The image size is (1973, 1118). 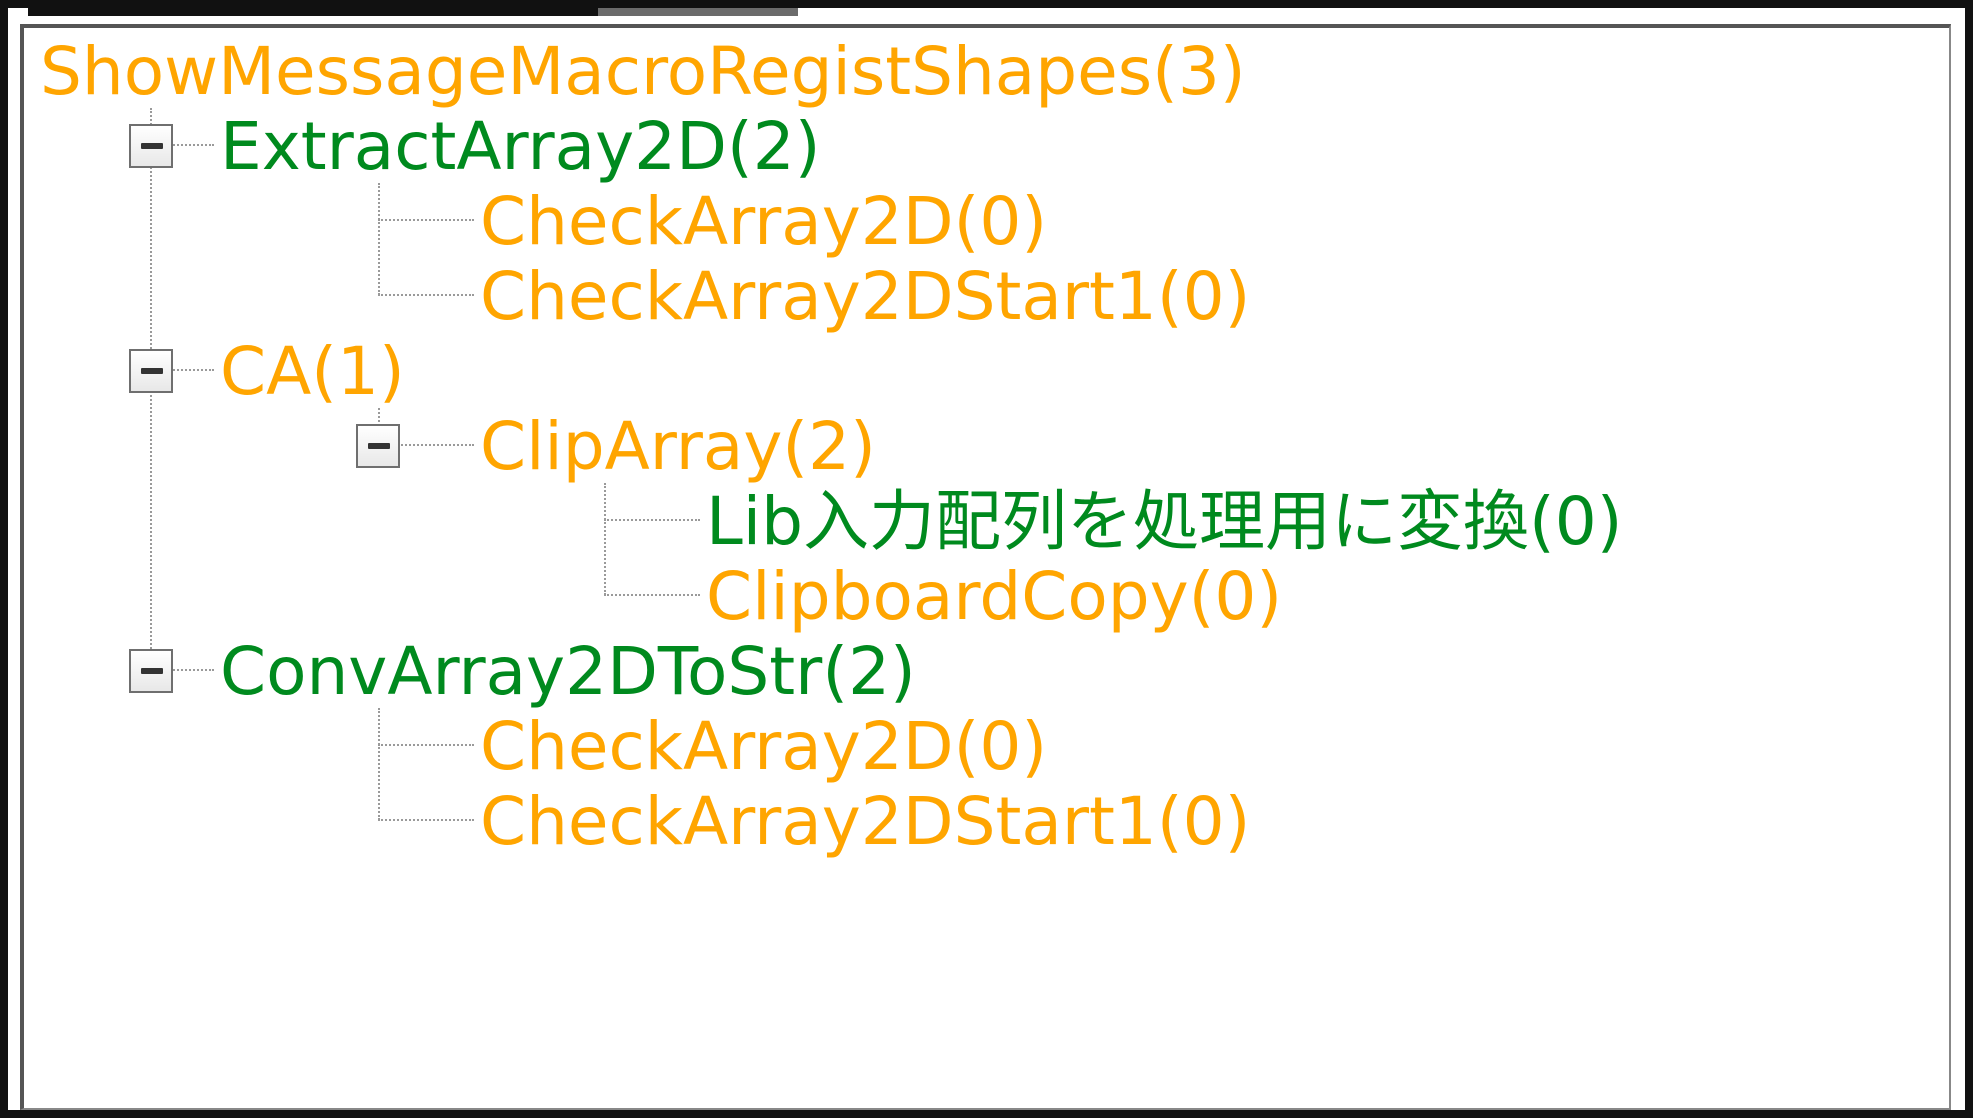 What do you see at coordinates (678, 447) in the screenshot?
I see `tree-node-cliparray: ClipArray(2)` at bounding box center [678, 447].